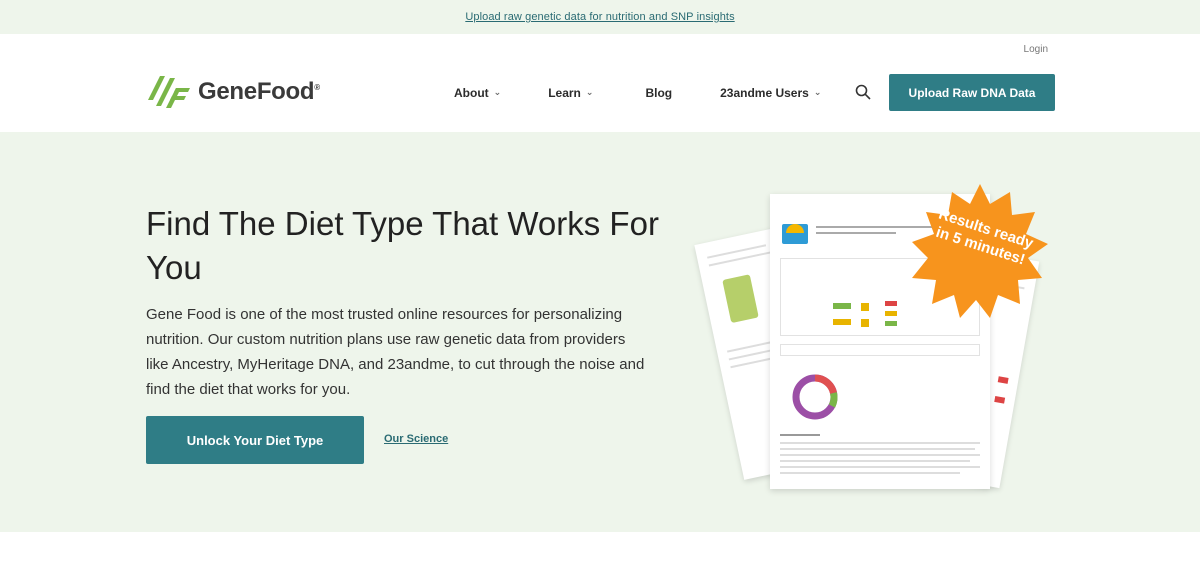 This screenshot has height=573, width=1200. What do you see at coordinates (863, 92) in the screenshot?
I see `search-icon` at bounding box center [863, 92].